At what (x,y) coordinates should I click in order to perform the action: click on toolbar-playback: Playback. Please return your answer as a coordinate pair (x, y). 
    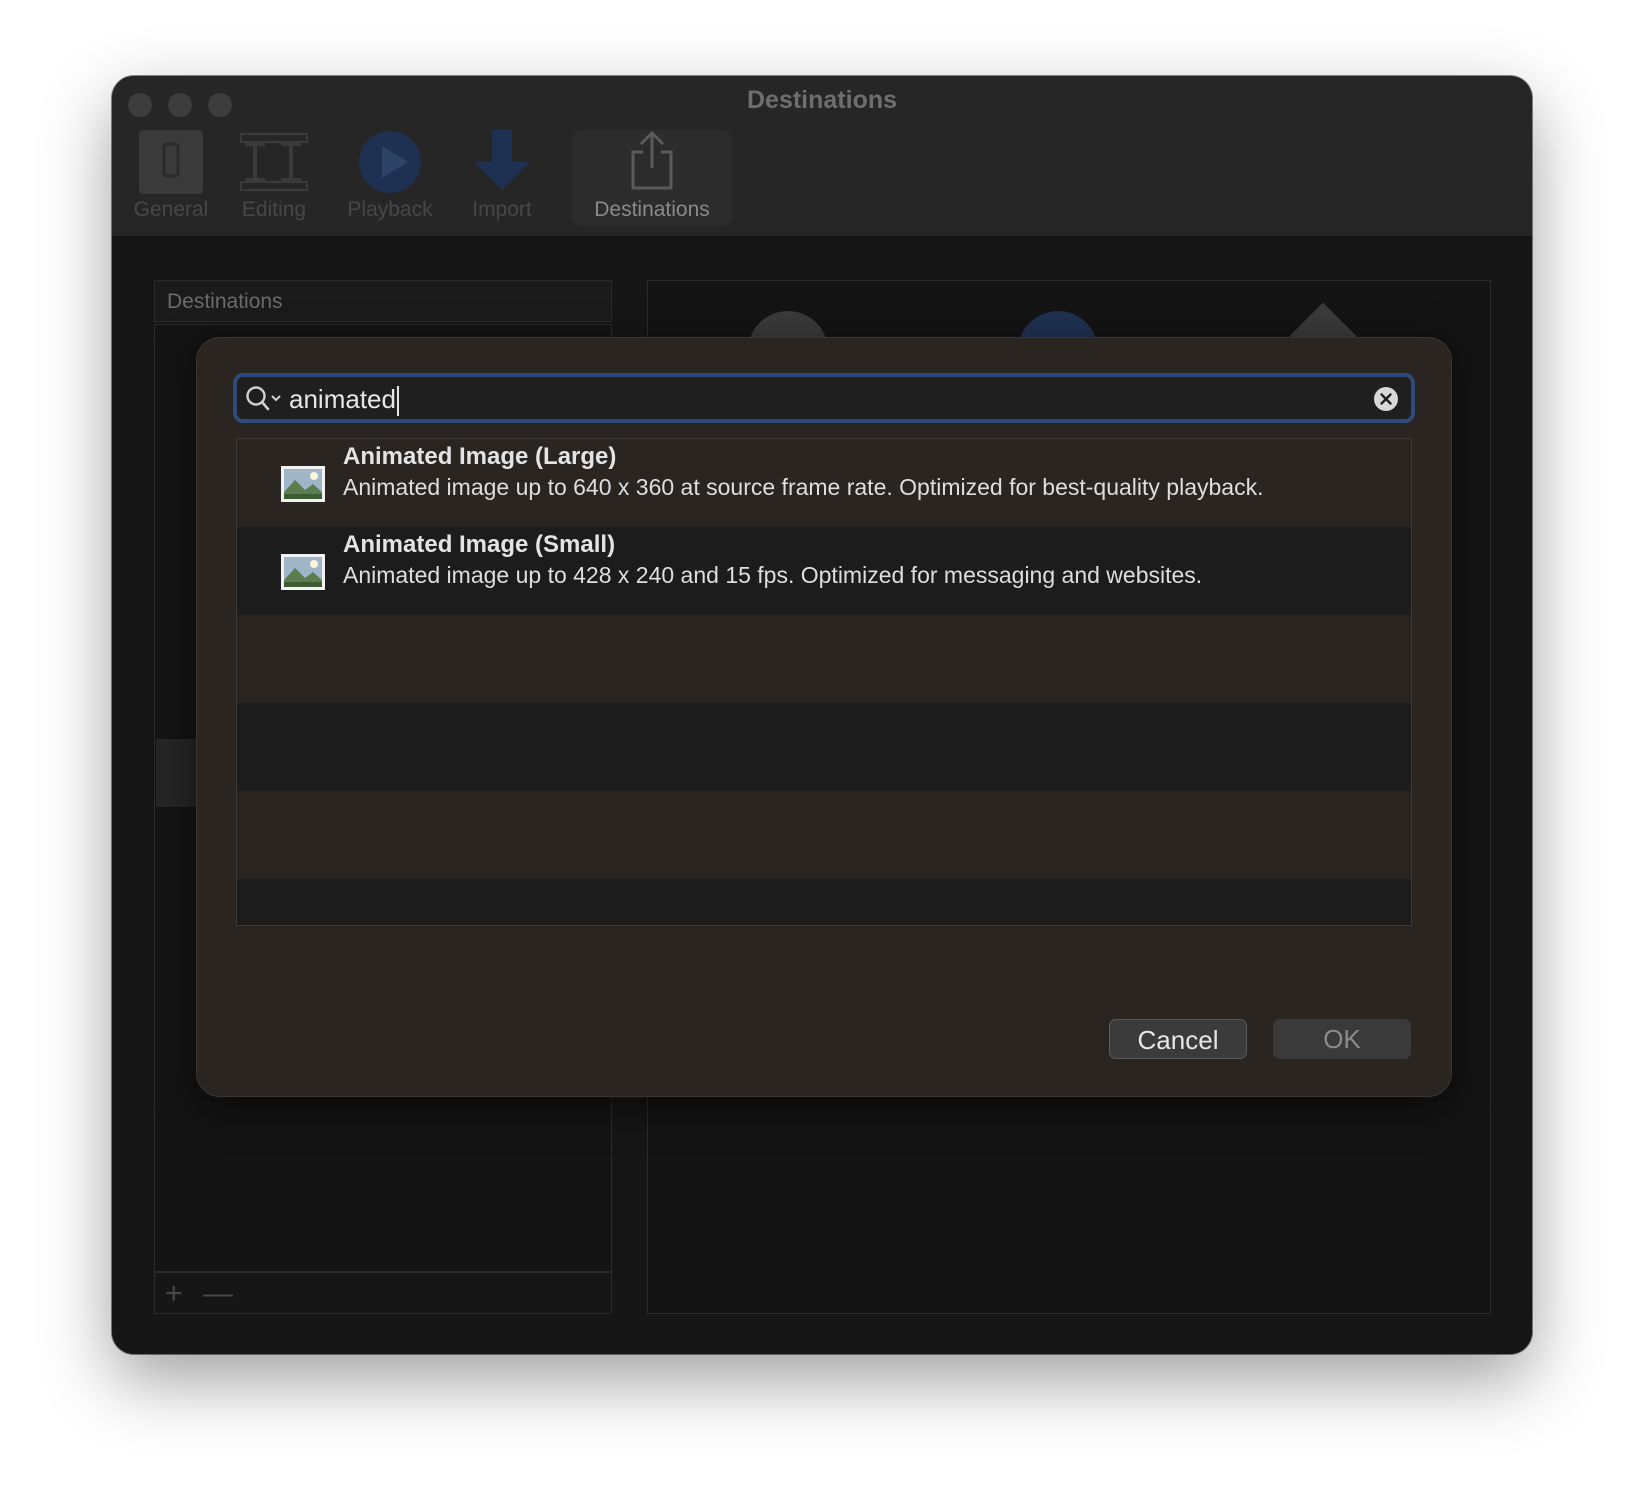
    Looking at the image, I should click on (390, 178).